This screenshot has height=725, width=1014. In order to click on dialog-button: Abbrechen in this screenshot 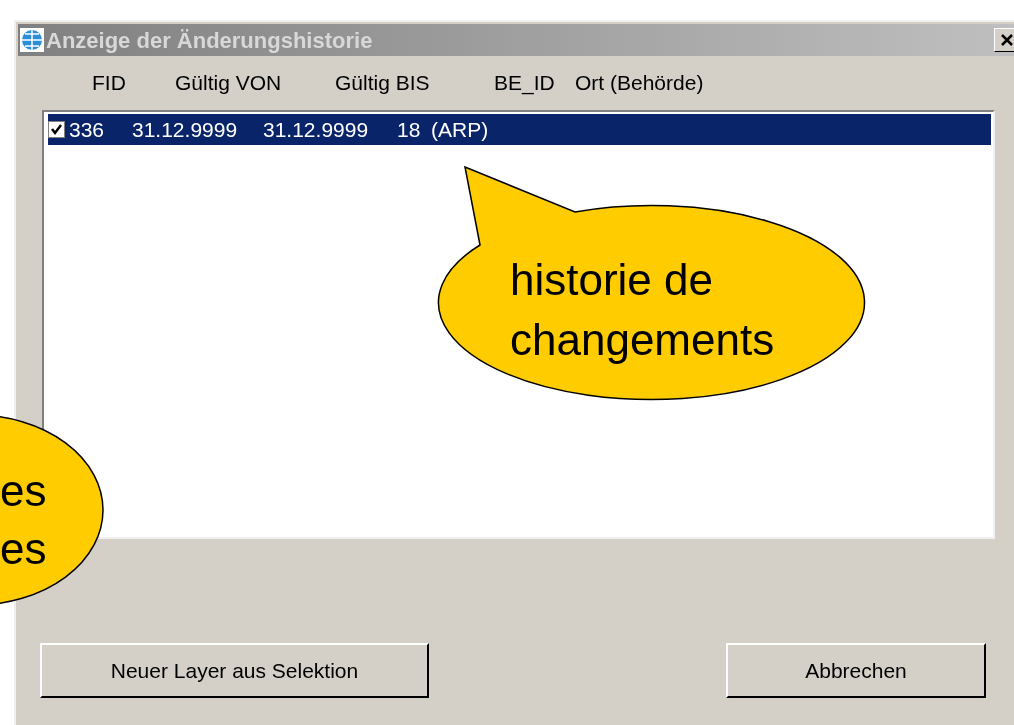, I will do `click(856, 670)`.